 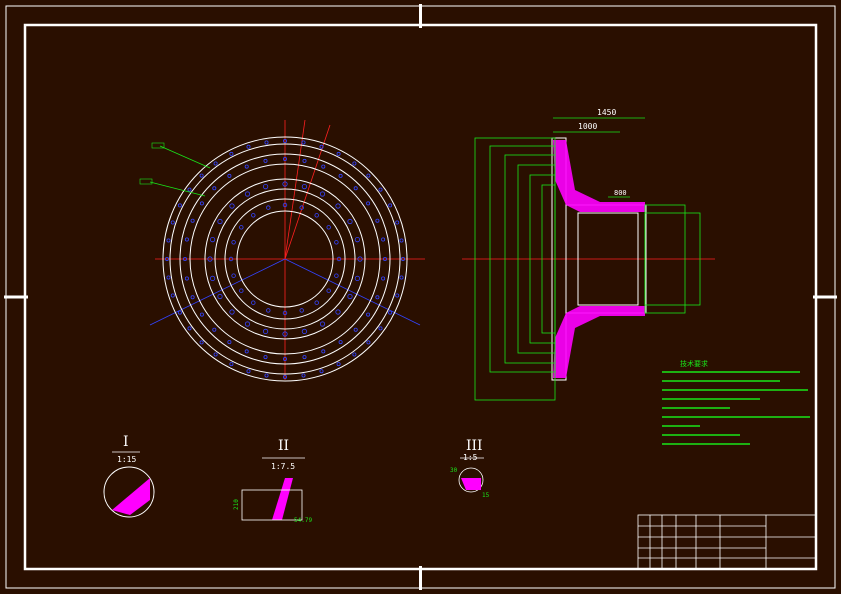 I want to click on overall-length-label: 1450, so click(x=606, y=112).